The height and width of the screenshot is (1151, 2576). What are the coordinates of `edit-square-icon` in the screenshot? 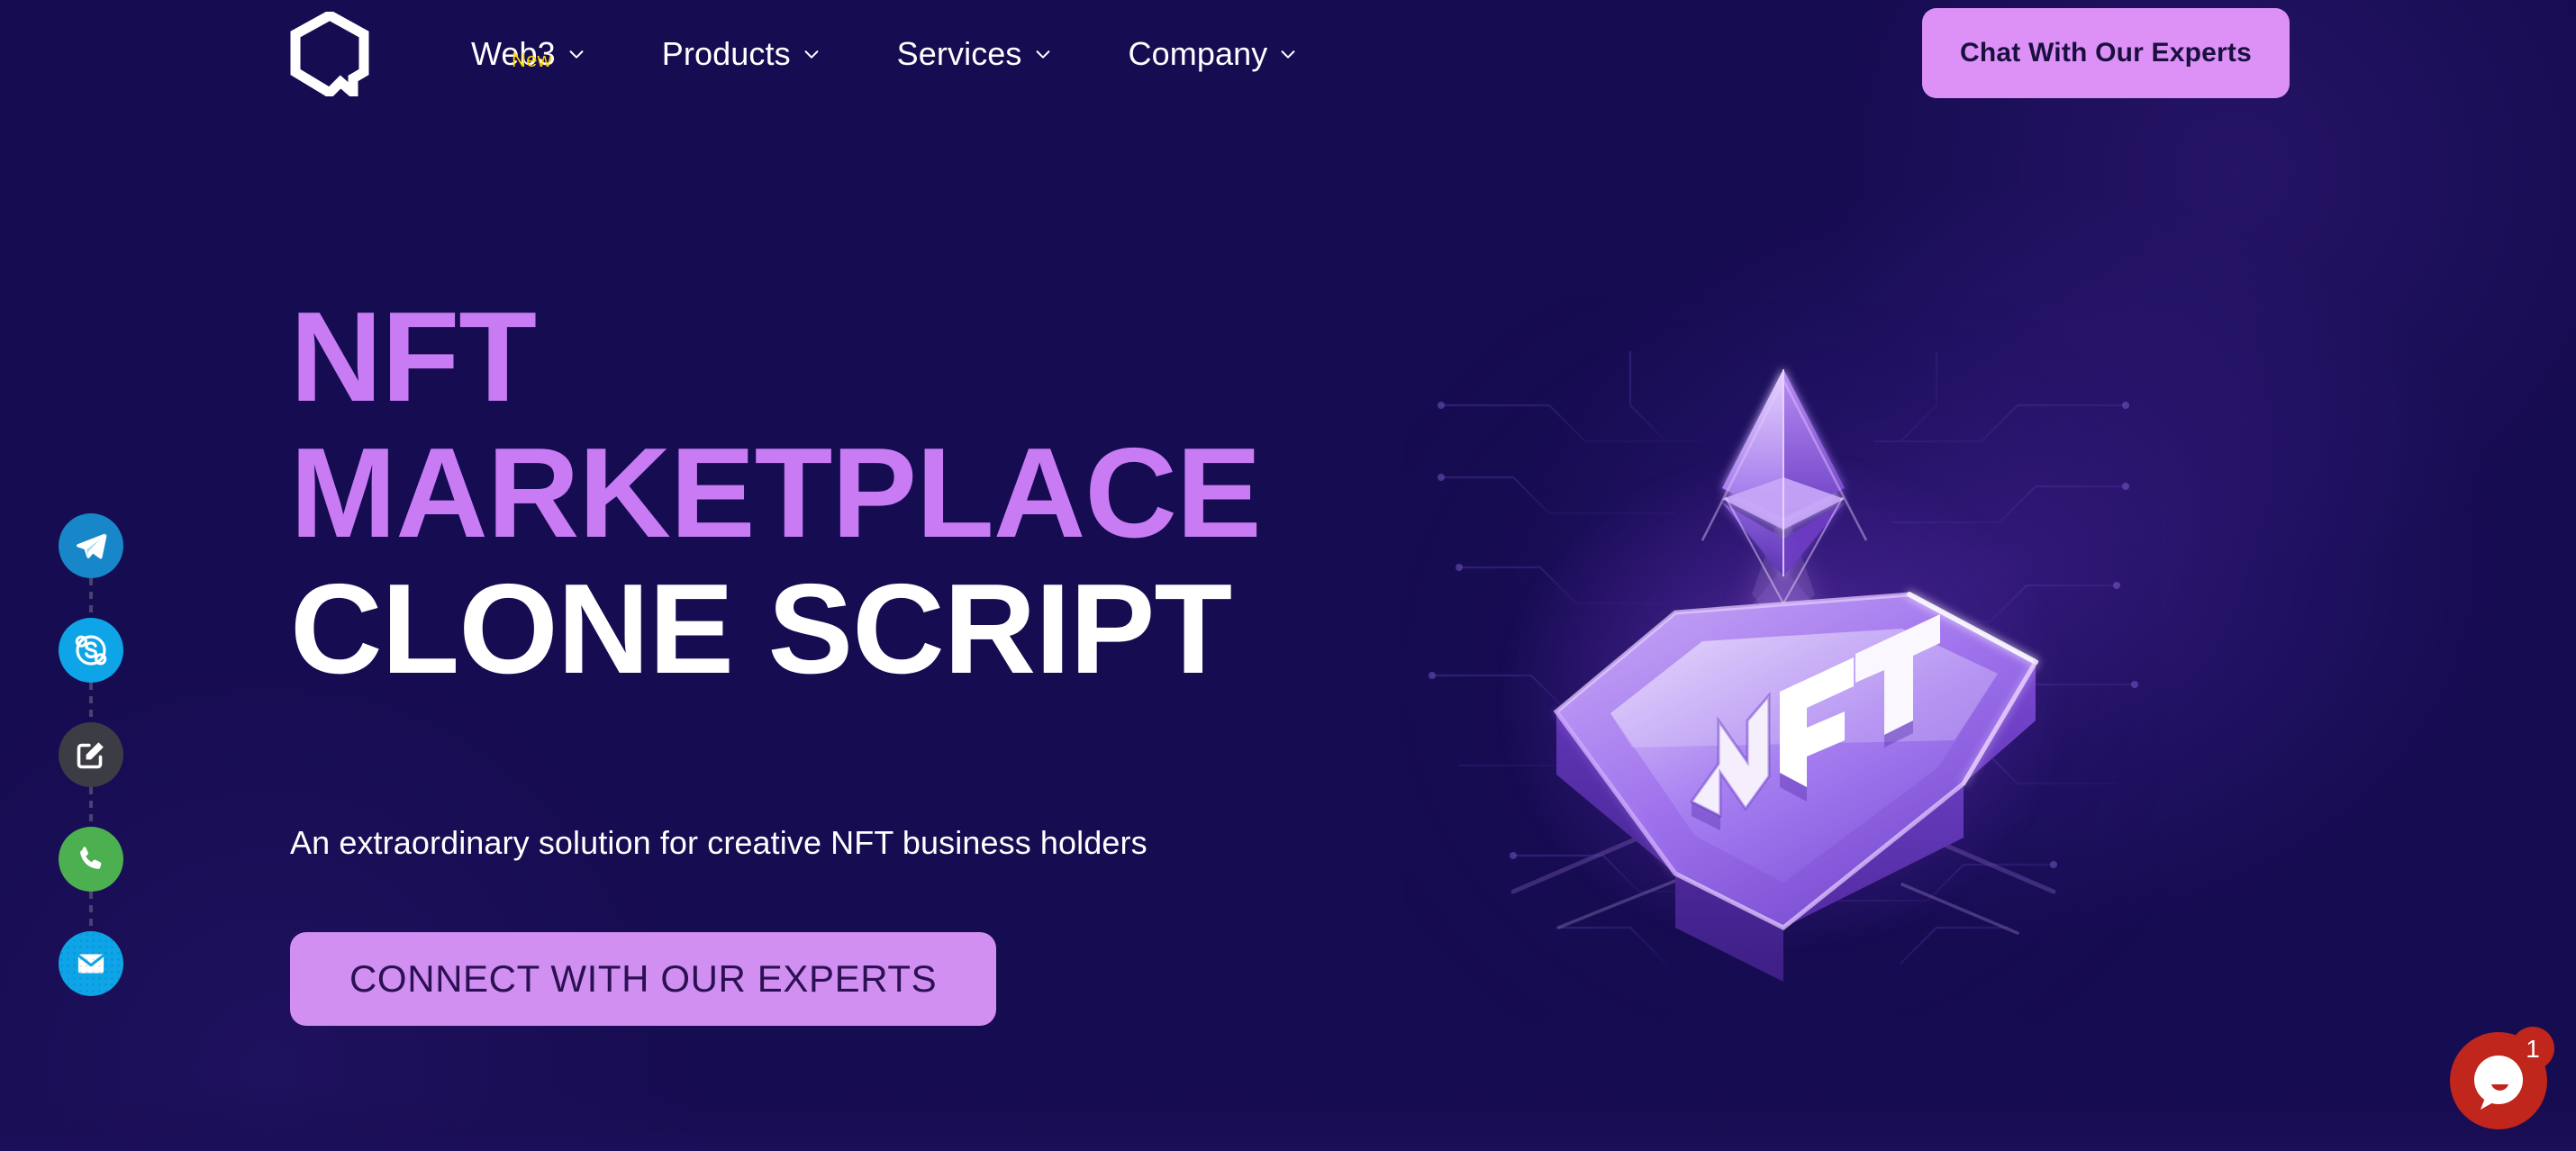 It's located at (90, 755).